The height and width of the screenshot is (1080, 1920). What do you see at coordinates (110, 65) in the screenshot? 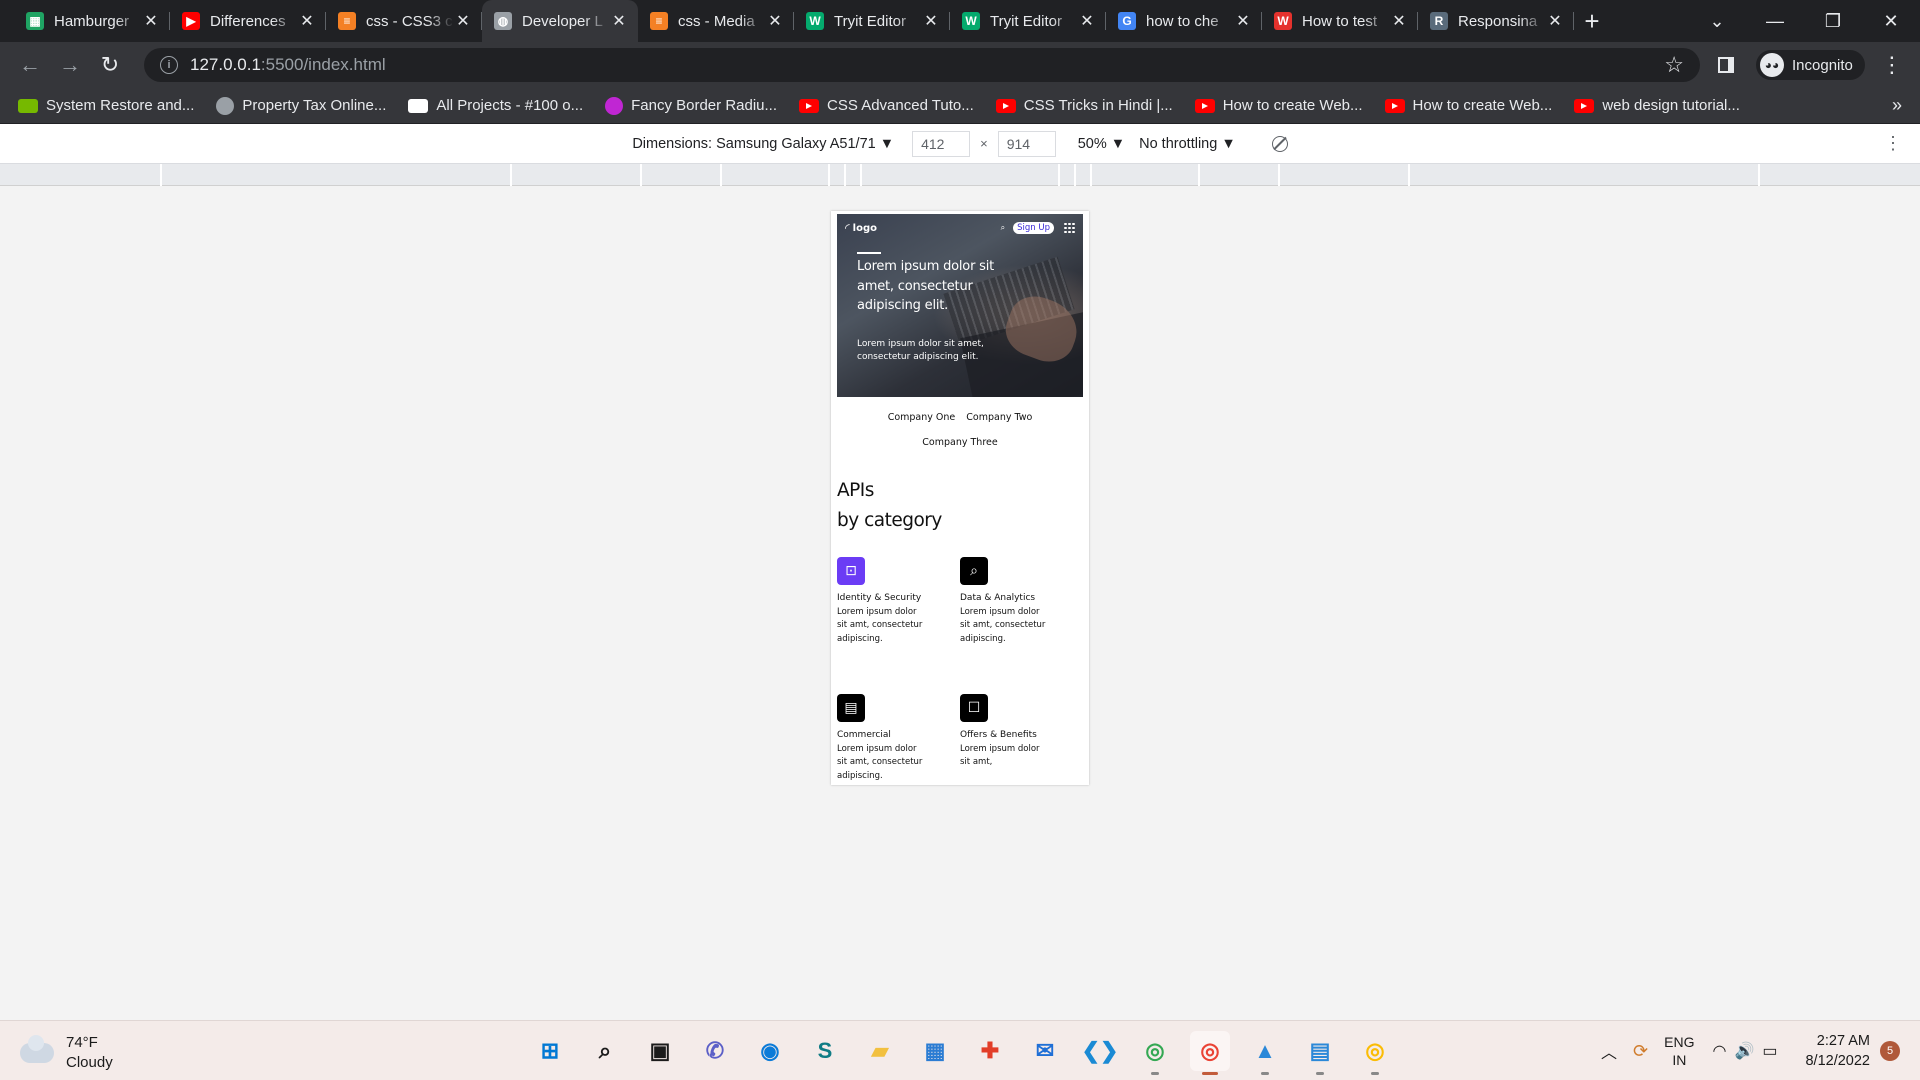
I see `reload-button: ↻` at bounding box center [110, 65].